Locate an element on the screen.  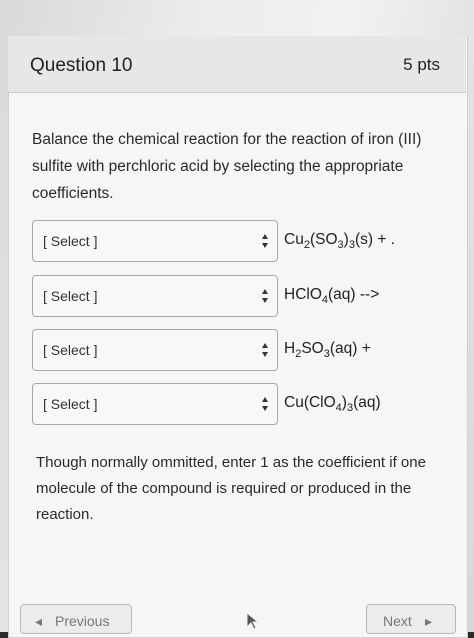
chevron-right-icon: ▸ is located at coordinates (429, 621).